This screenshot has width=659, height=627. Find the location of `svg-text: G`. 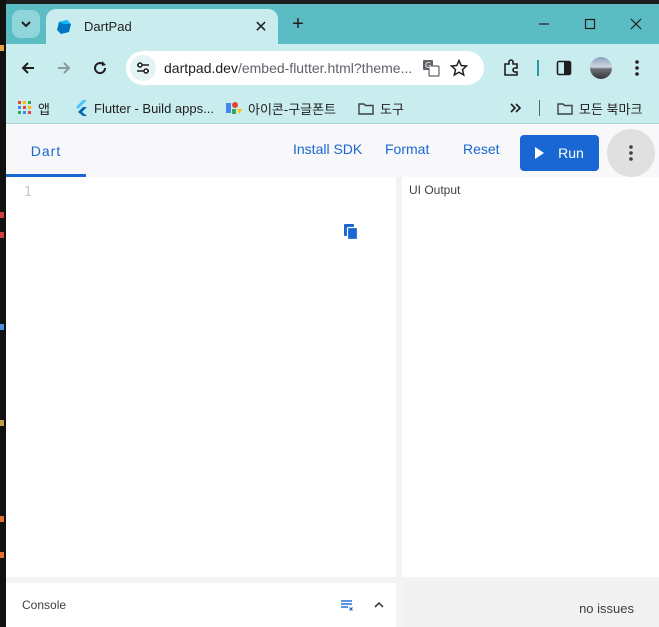

svg-text: G is located at coordinates (428, 65).